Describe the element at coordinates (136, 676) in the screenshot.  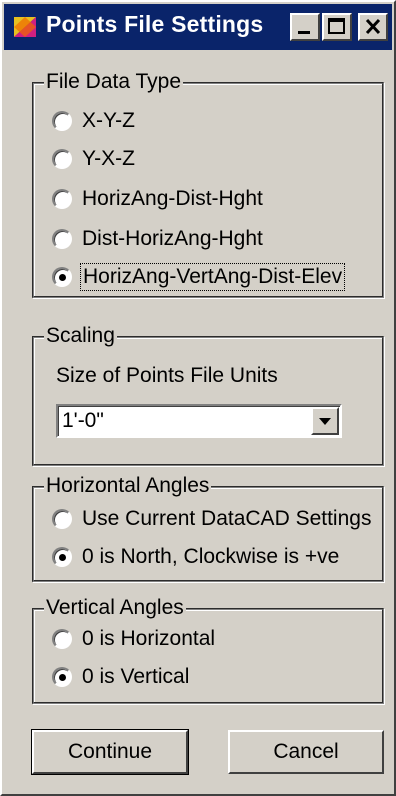
I see `radio-label: 0 is Vertical` at that location.